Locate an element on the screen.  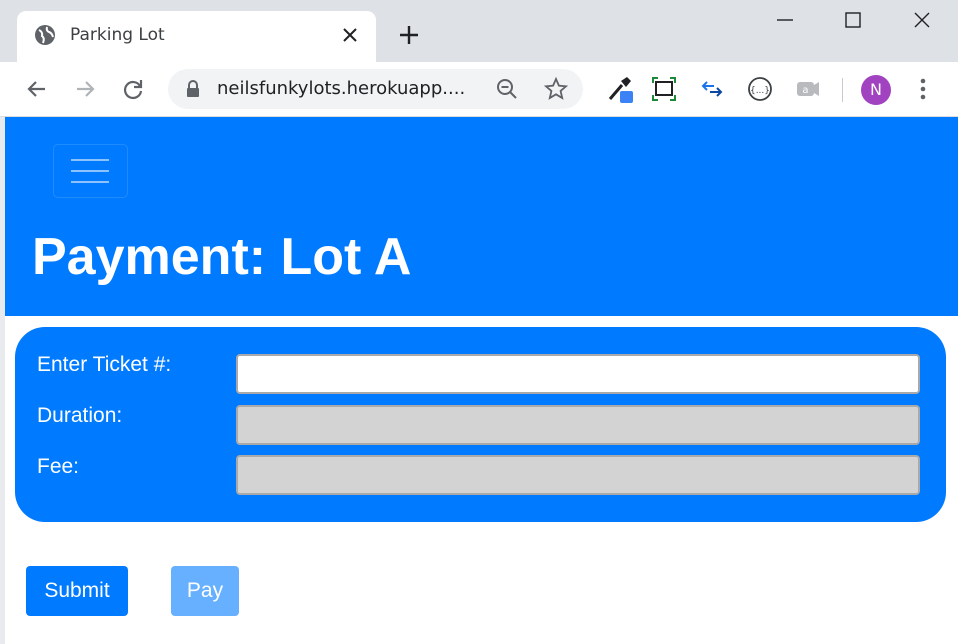
window-close-icon is located at coordinates (922, 21).